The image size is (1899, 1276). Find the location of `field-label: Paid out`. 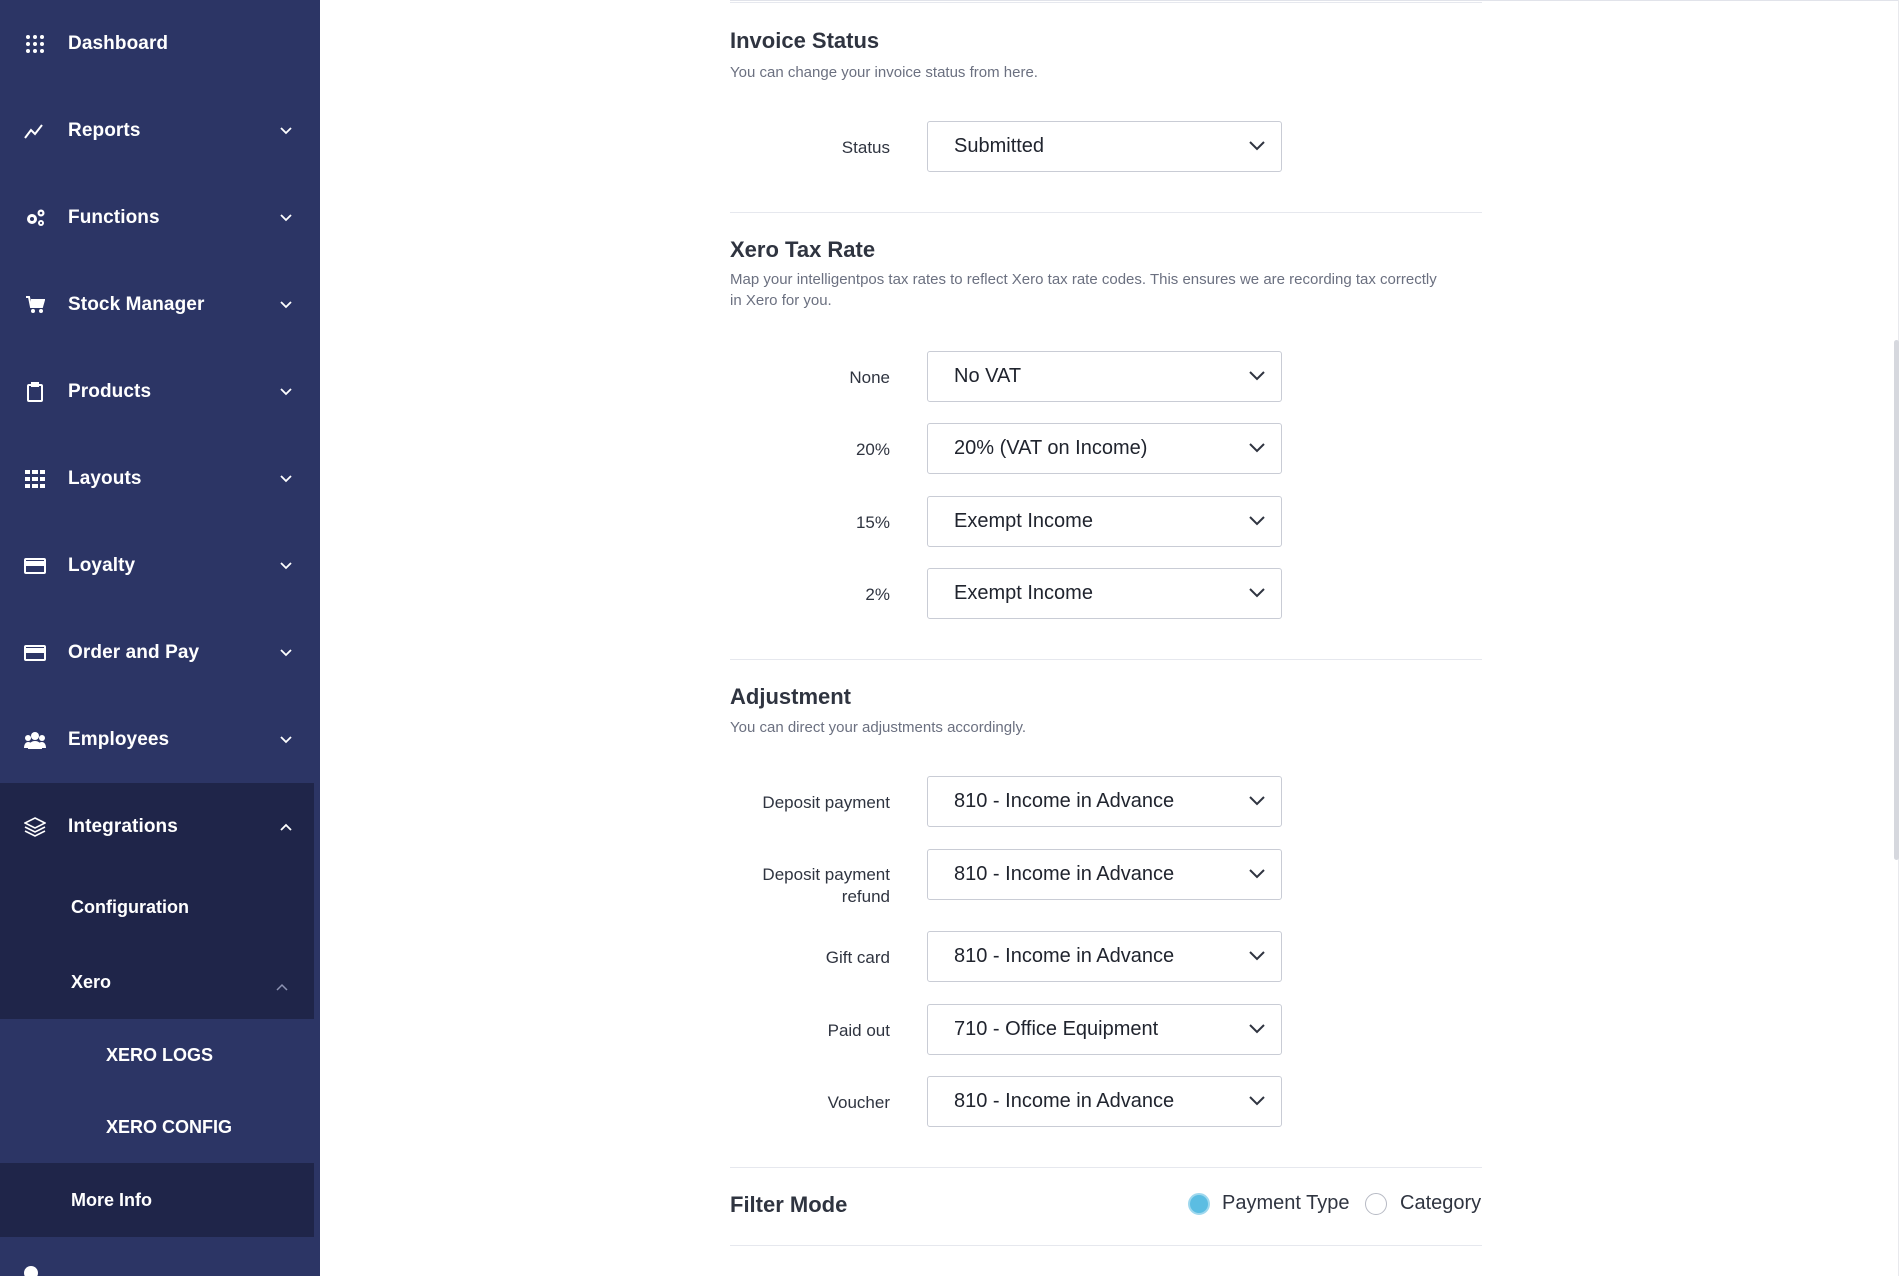

field-label: Paid out is located at coordinates (858, 1030).